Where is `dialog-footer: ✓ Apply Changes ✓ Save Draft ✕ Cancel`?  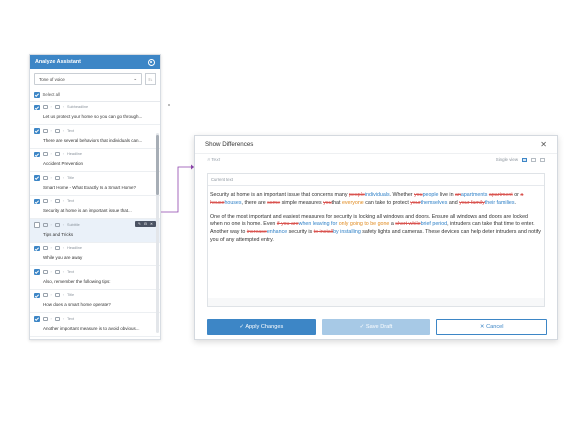 dialog-footer: ✓ Apply Changes ✓ Save Draft ✕ Cancel is located at coordinates (377, 327).